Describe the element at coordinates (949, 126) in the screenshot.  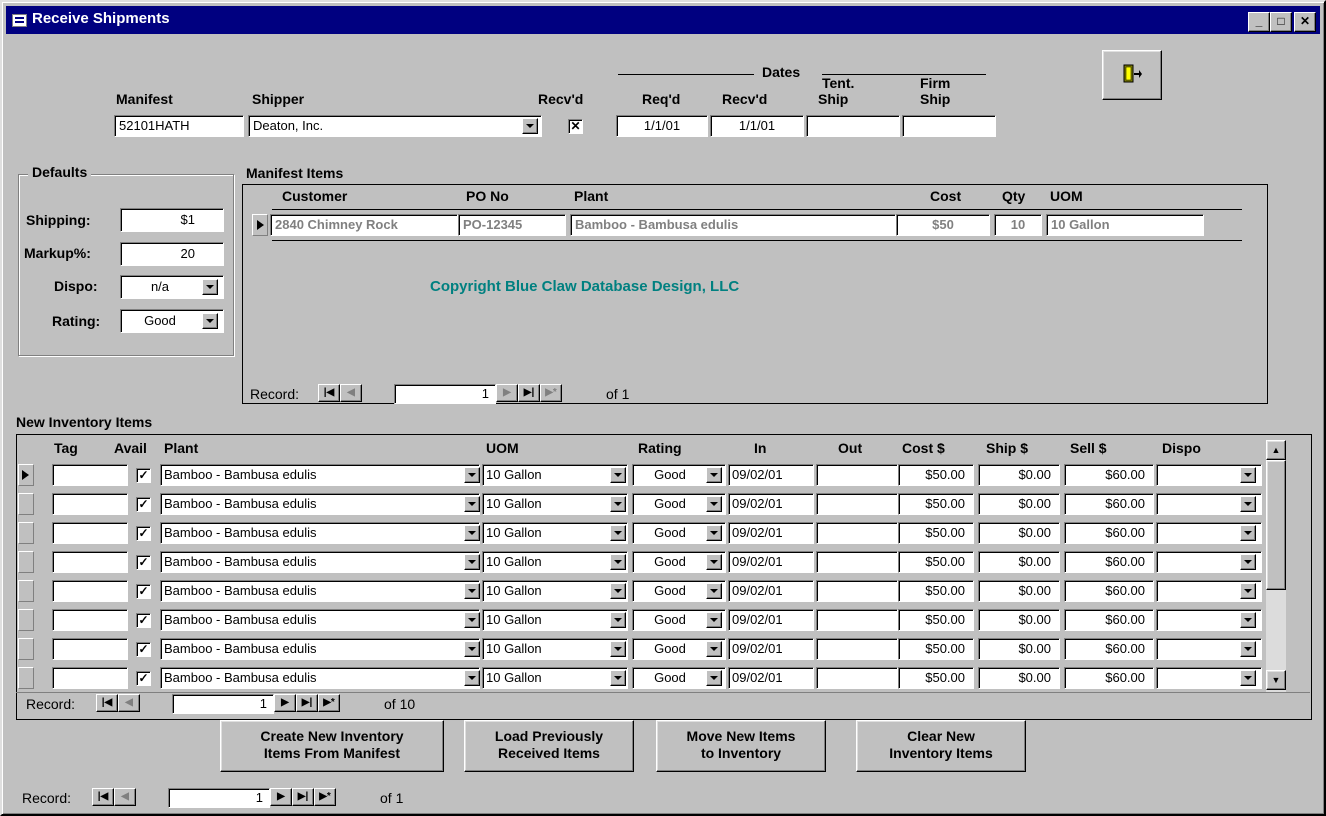
I see `firm-ship-field` at that location.